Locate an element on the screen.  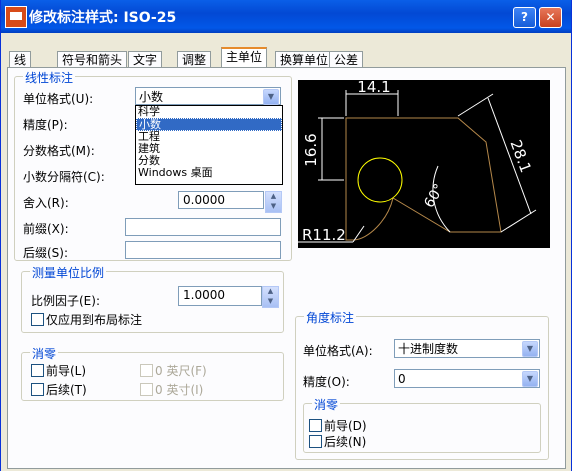
tab-text: 文字 is located at coordinates (145, 59).